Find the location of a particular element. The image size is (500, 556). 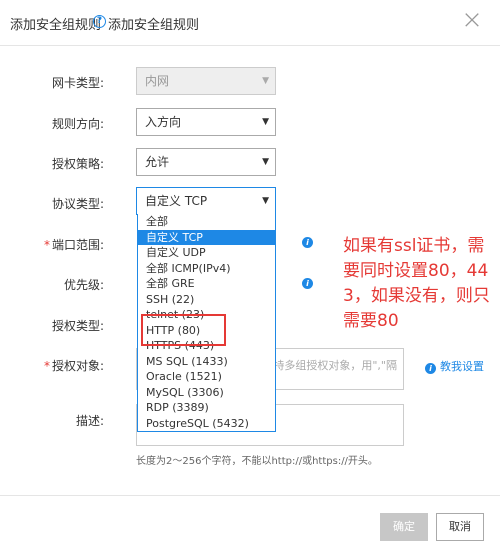

confirm-button: 确定 is located at coordinates (404, 527).